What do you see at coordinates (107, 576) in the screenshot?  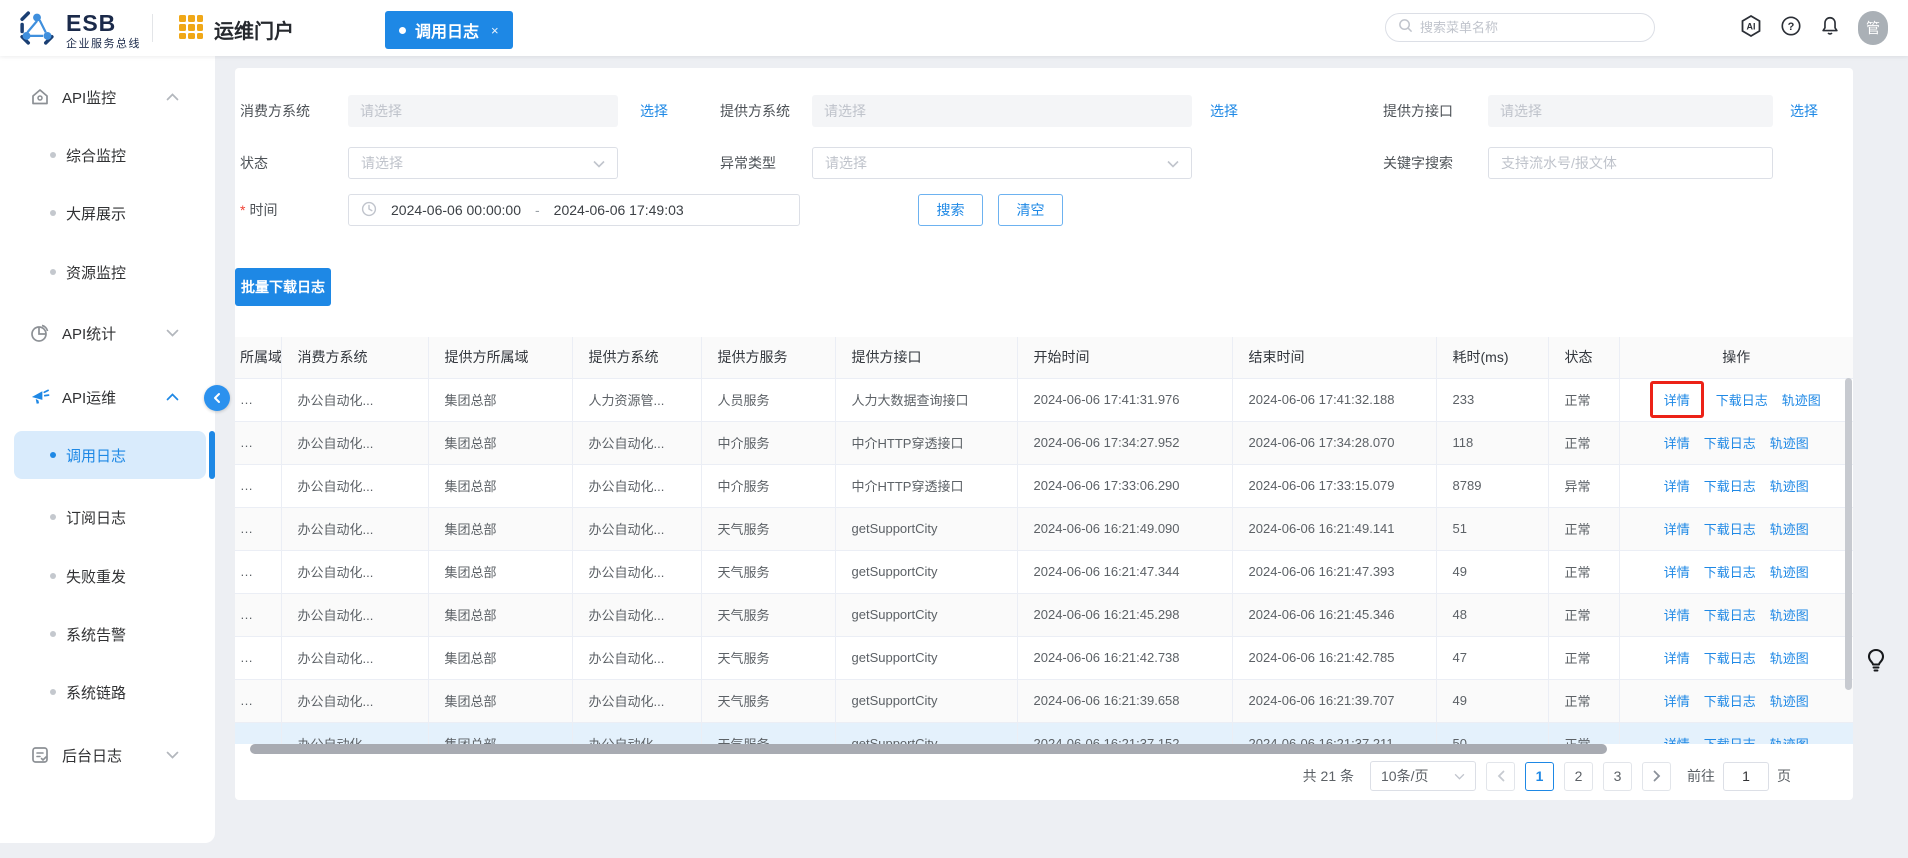 I see `sidebar-item-retry: 失败重发` at bounding box center [107, 576].